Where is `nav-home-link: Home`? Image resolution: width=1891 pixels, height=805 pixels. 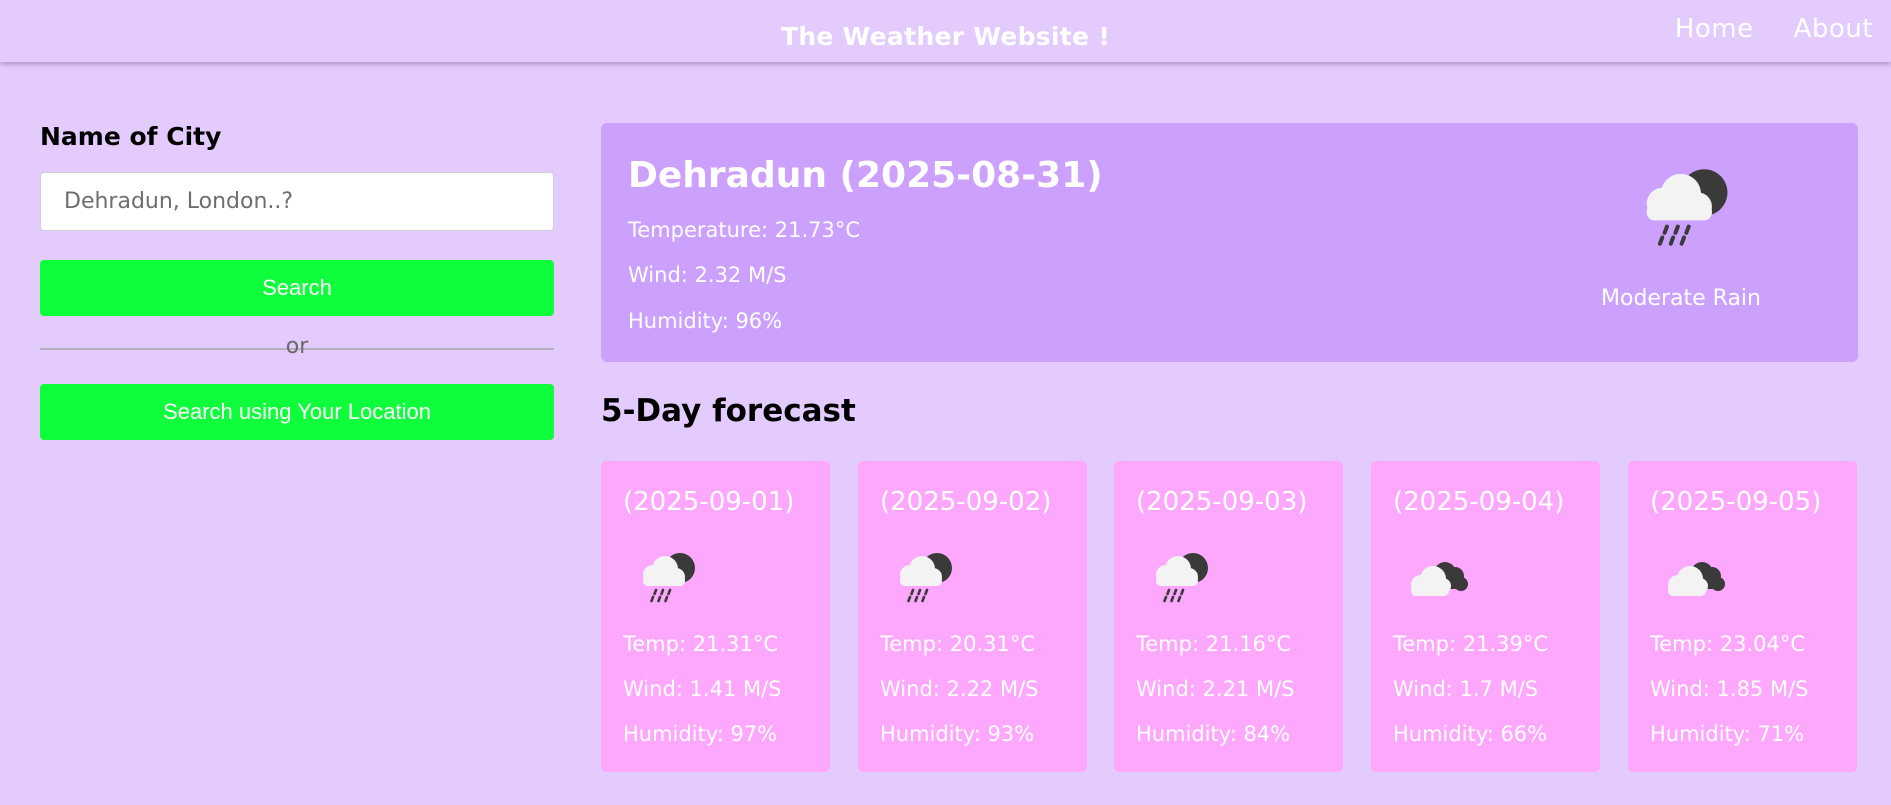 nav-home-link: Home is located at coordinates (1714, 29).